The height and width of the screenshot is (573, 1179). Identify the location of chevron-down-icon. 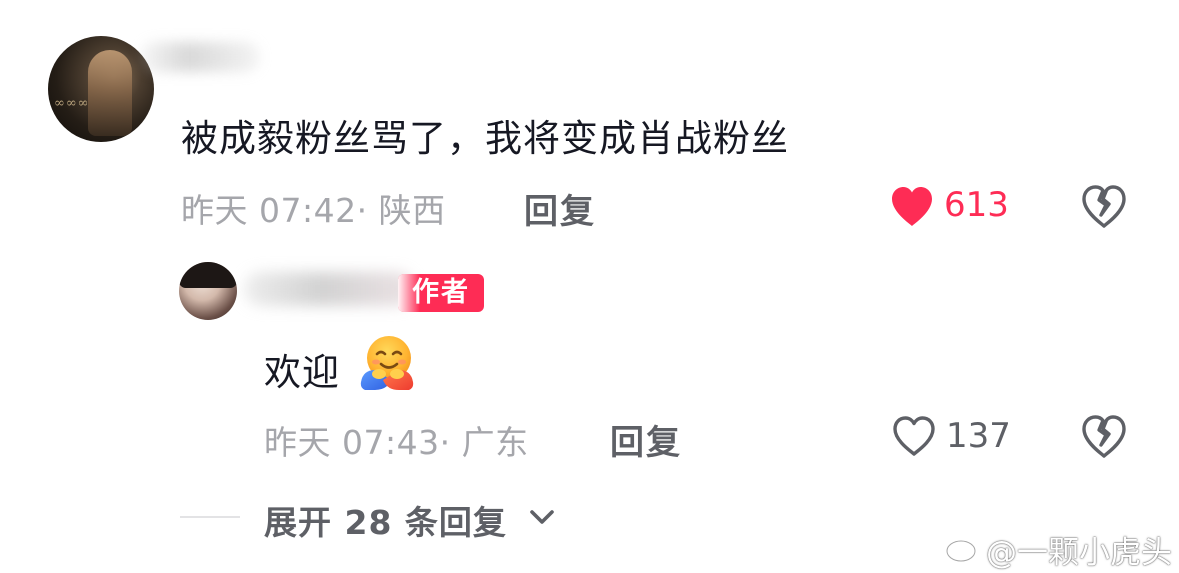
(542, 517).